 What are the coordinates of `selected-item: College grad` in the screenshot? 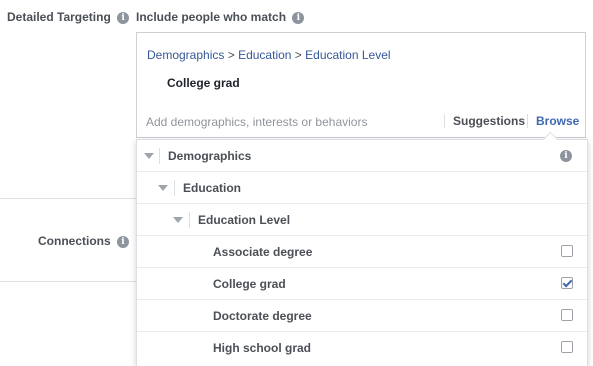 It's located at (203, 83).